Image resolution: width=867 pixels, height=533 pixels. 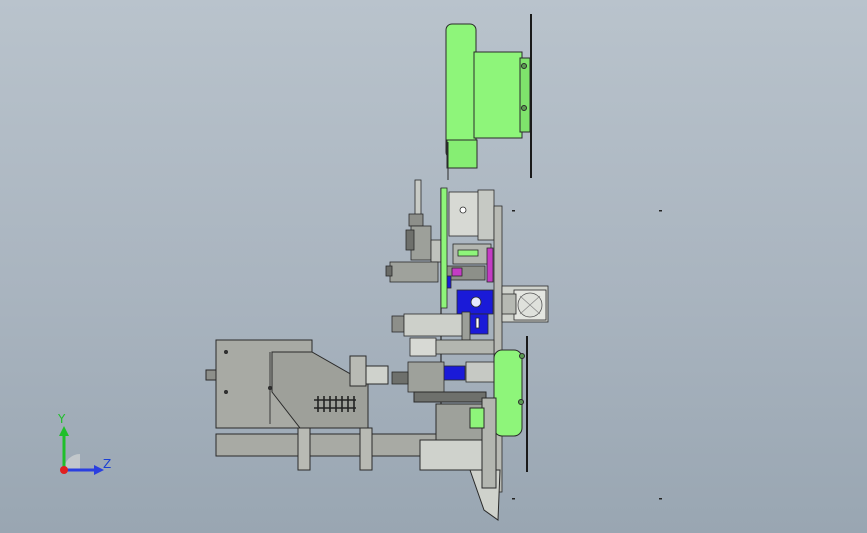 I want to click on orientation-triad, so click(x=81, y=450).